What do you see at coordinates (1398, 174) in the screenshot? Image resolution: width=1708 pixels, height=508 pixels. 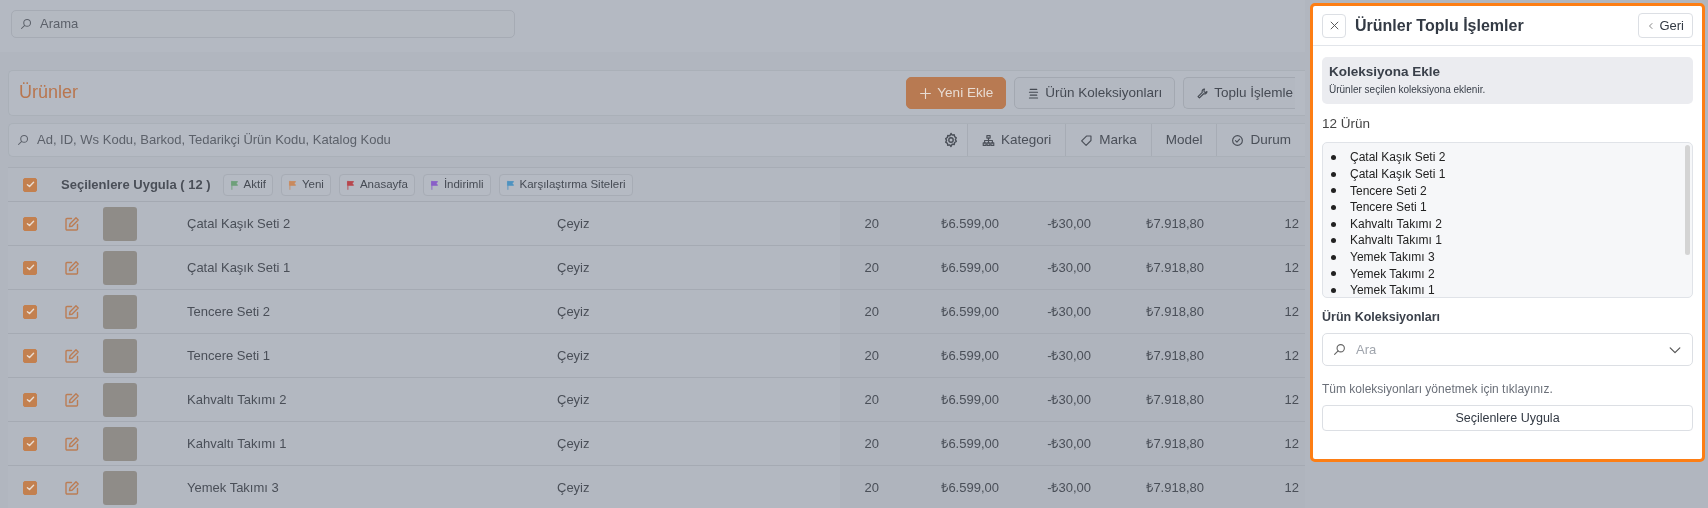 I see `list-item: Çatal Kaşık Seti 1` at bounding box center [1398, 174].